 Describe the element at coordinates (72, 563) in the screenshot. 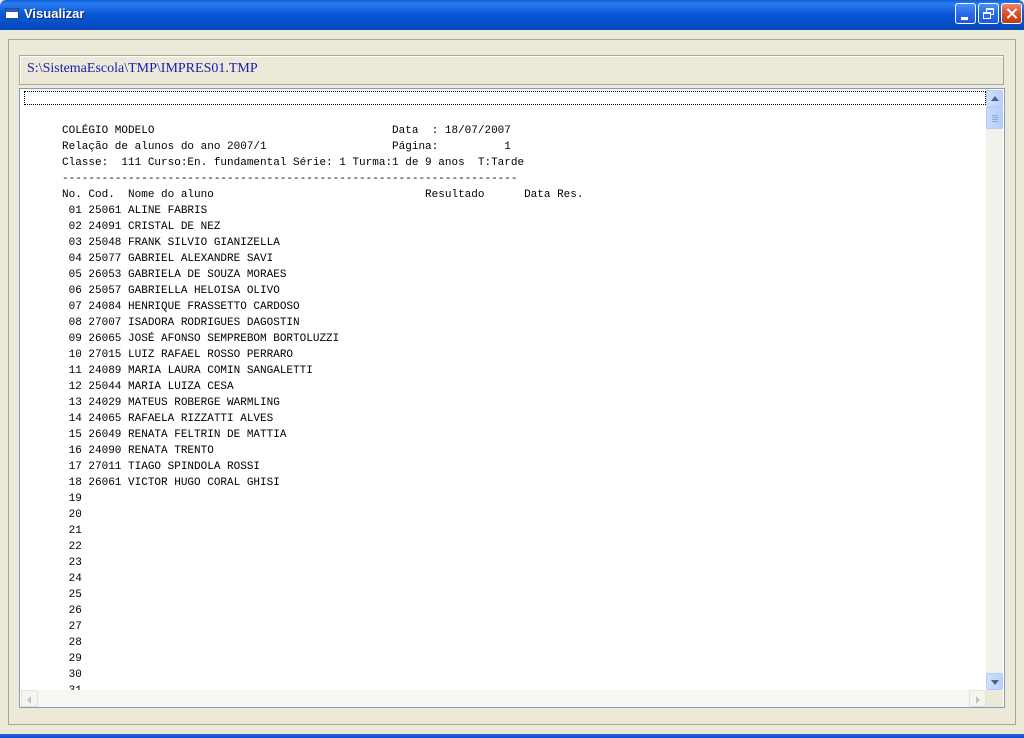

I see `report-line: 23` at that location.